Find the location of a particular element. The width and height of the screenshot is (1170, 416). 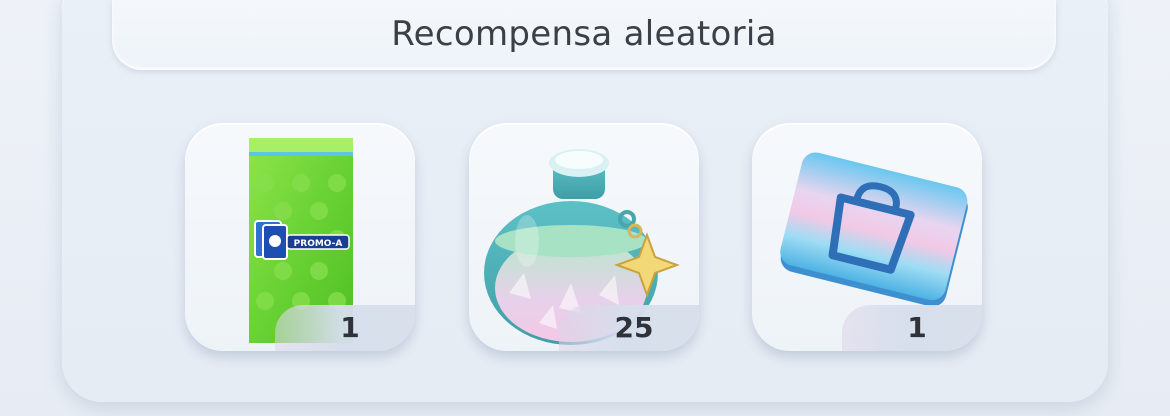

promo-badge-text: PROMO-A is located at coordinates (318, 244).